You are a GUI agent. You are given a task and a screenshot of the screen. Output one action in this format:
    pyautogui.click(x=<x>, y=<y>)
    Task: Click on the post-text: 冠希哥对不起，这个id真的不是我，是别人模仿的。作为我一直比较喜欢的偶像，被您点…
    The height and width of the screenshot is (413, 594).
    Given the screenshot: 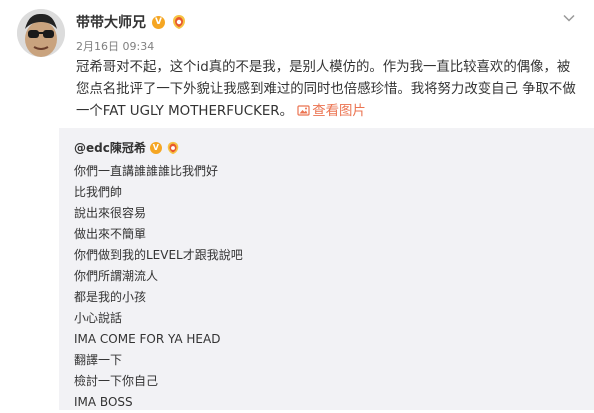 What is the action you would take?
    pyautogui.click(x=326, y=90)
    